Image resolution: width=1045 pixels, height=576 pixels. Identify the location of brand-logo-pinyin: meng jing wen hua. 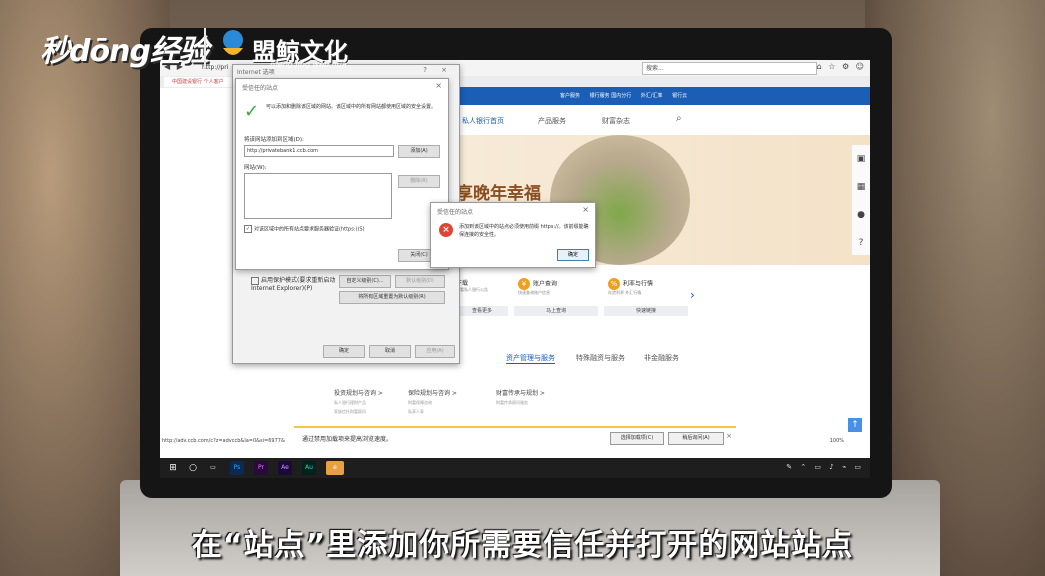
(308, 64).